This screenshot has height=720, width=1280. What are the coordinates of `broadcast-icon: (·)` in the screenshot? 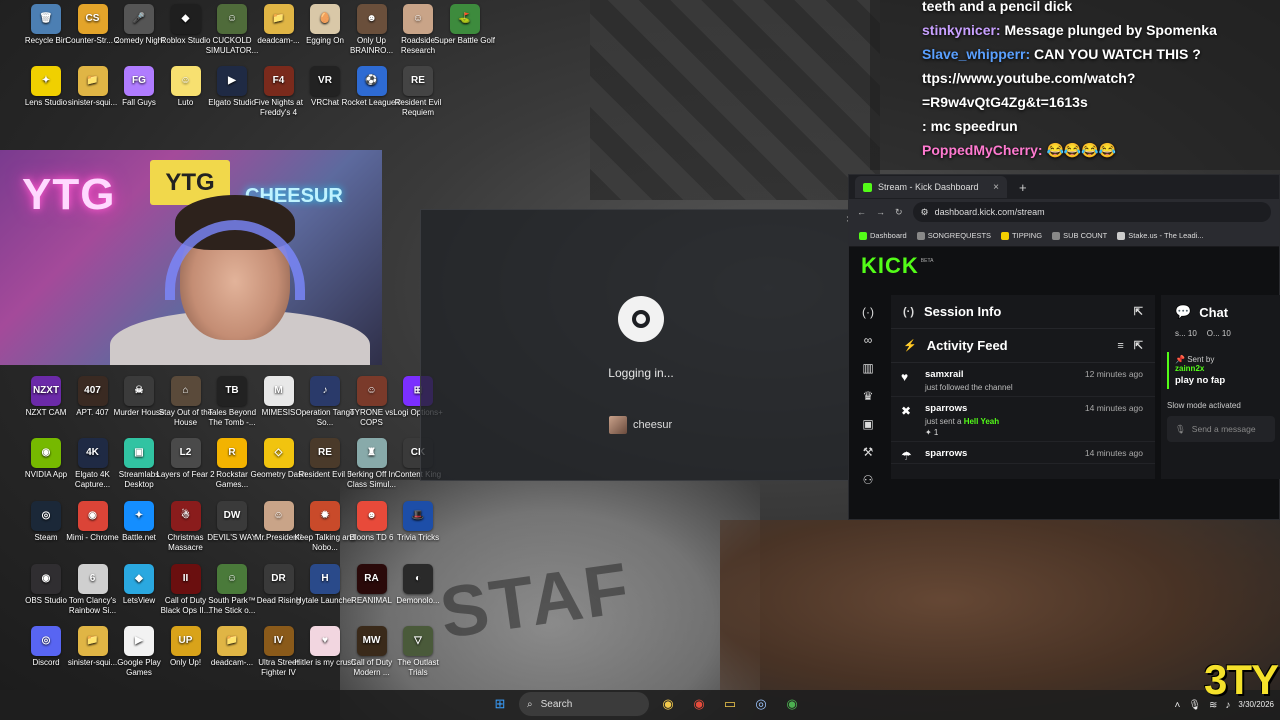 It's located at (868, 312).